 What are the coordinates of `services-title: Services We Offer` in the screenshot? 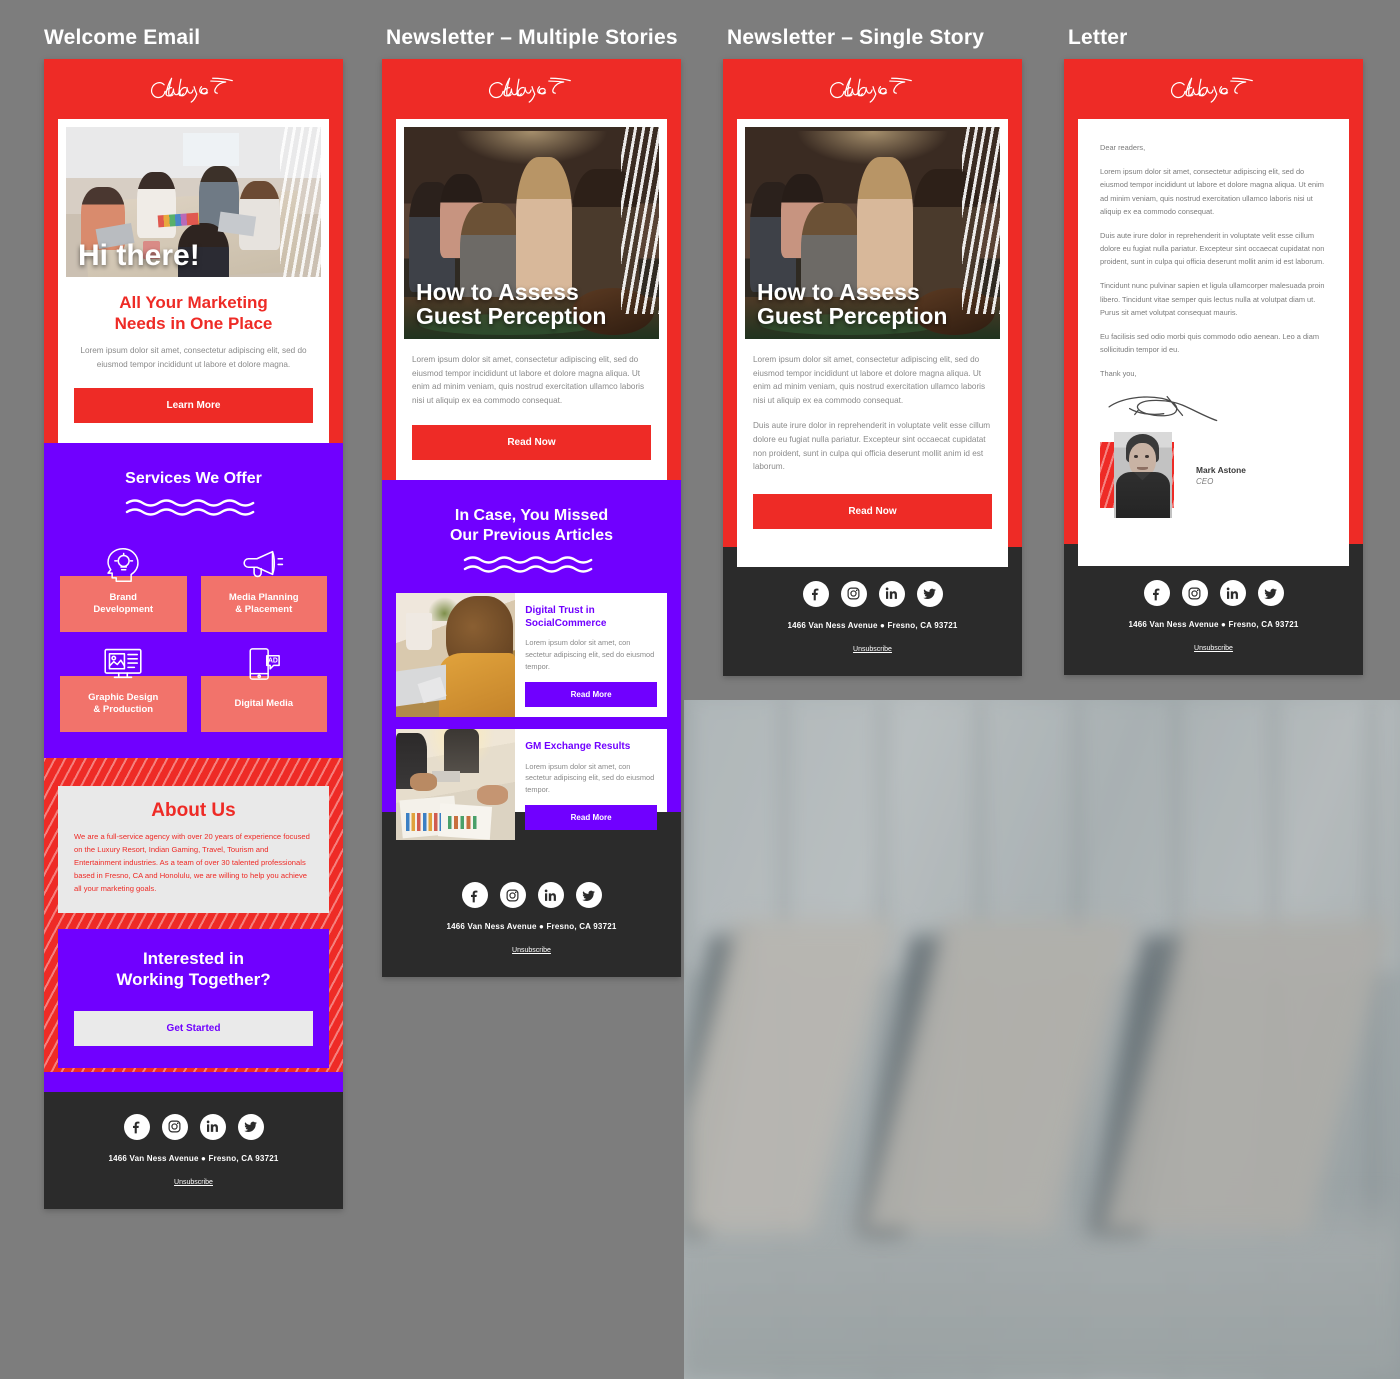 It's located at (193, 478).